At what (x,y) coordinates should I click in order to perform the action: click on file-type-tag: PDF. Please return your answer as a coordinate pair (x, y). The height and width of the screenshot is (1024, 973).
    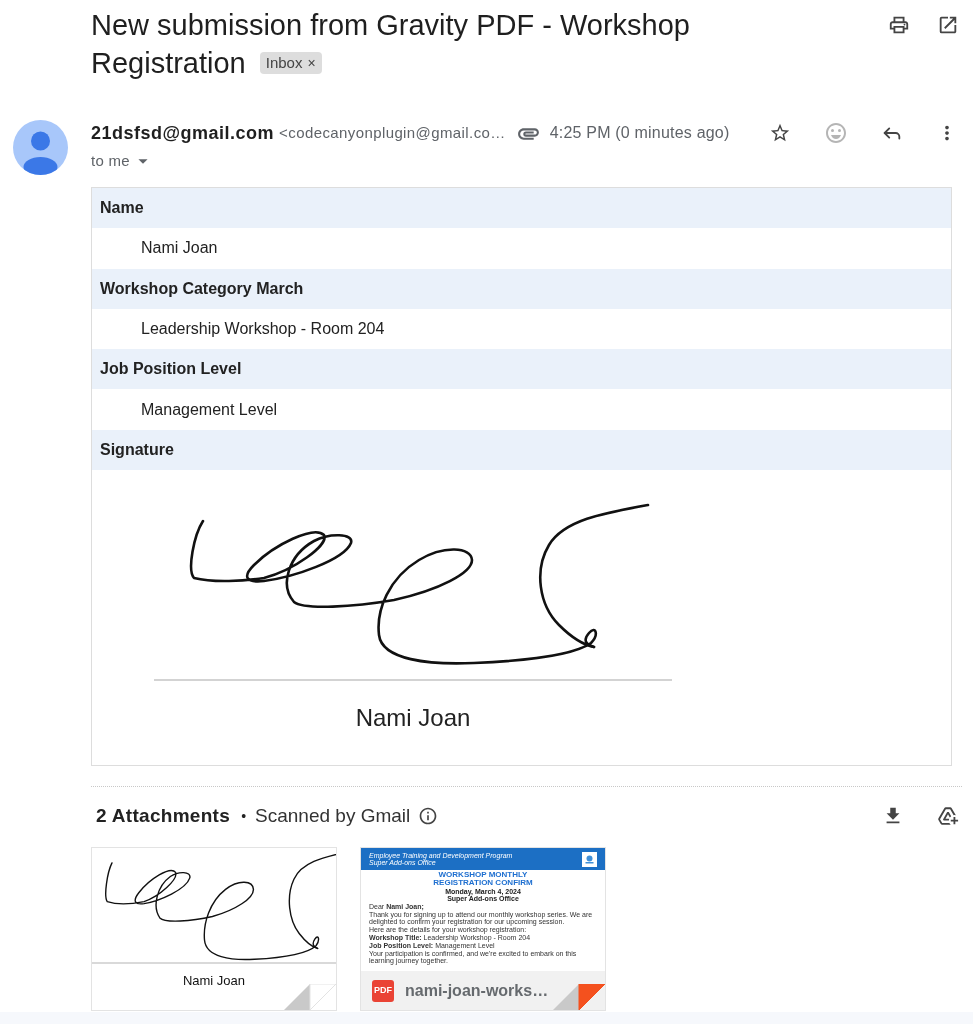
    Looking at the image, I should click on (383, 990).